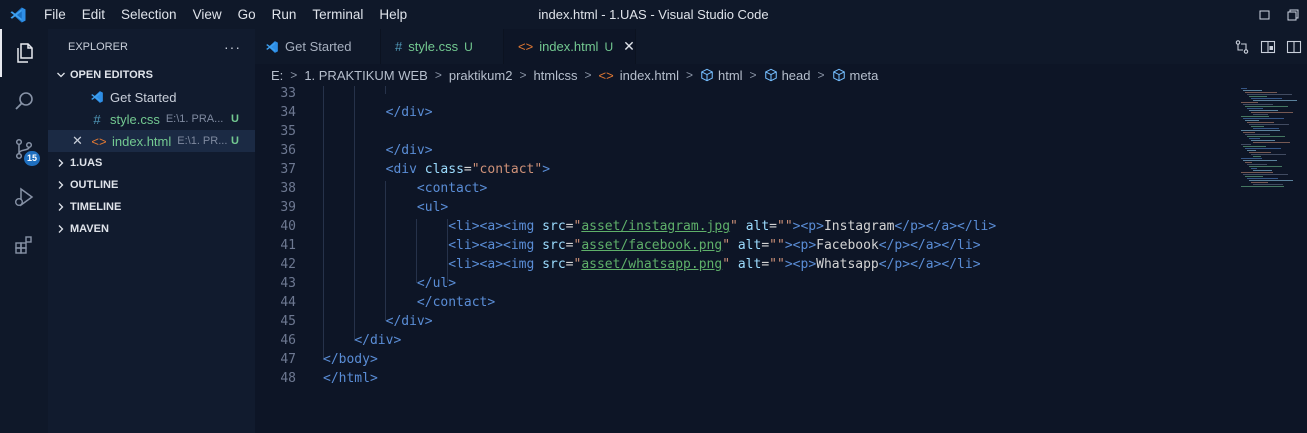 The image size is (1307, 433). Describe the element at coordinates (232, 47) in the screenshot. I see `more-actions-icon: ···` at that location.